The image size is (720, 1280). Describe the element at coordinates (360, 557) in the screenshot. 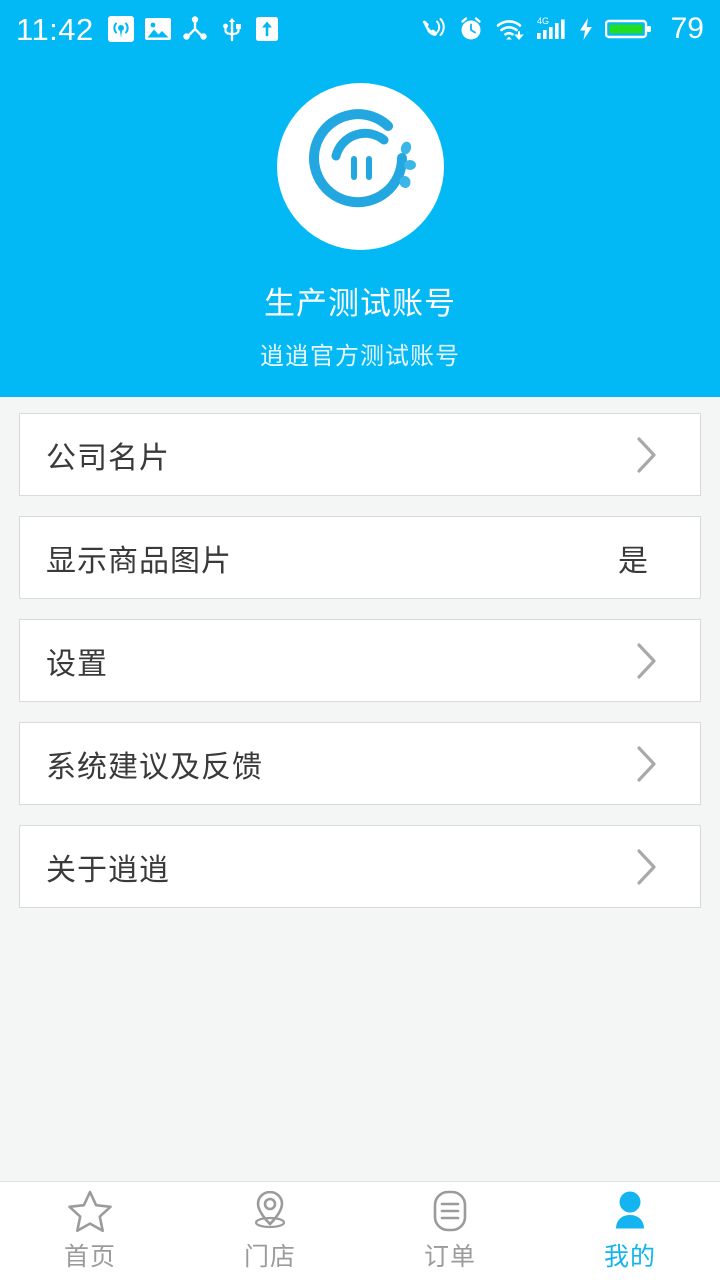

I see `menu-row-show-product-images: 显示商品图片 是` at that location.